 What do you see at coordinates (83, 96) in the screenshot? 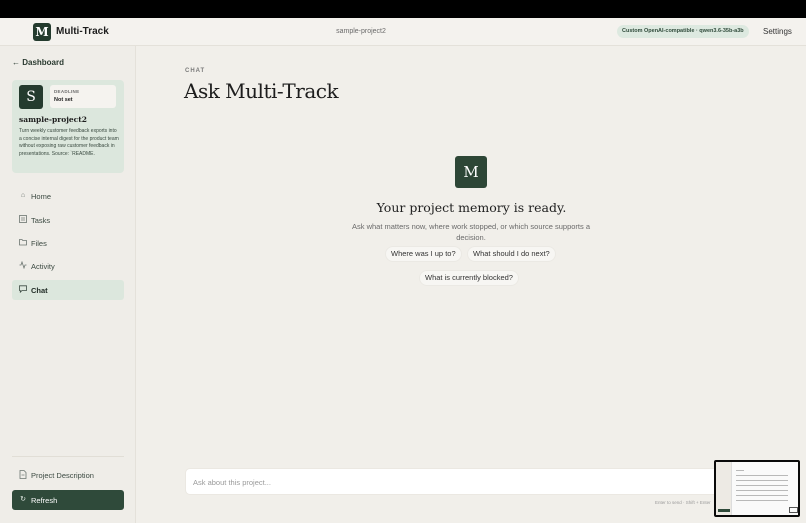
I see `deadline-box: DEADLINE Not set` at bounding box center [83, 96].